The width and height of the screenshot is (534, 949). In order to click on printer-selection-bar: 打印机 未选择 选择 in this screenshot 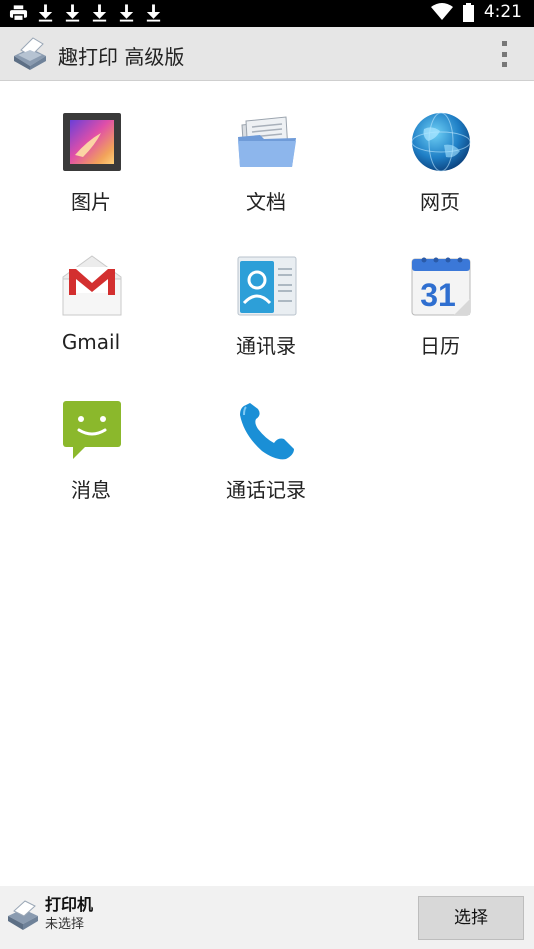, I will do `click(267, 917)`.